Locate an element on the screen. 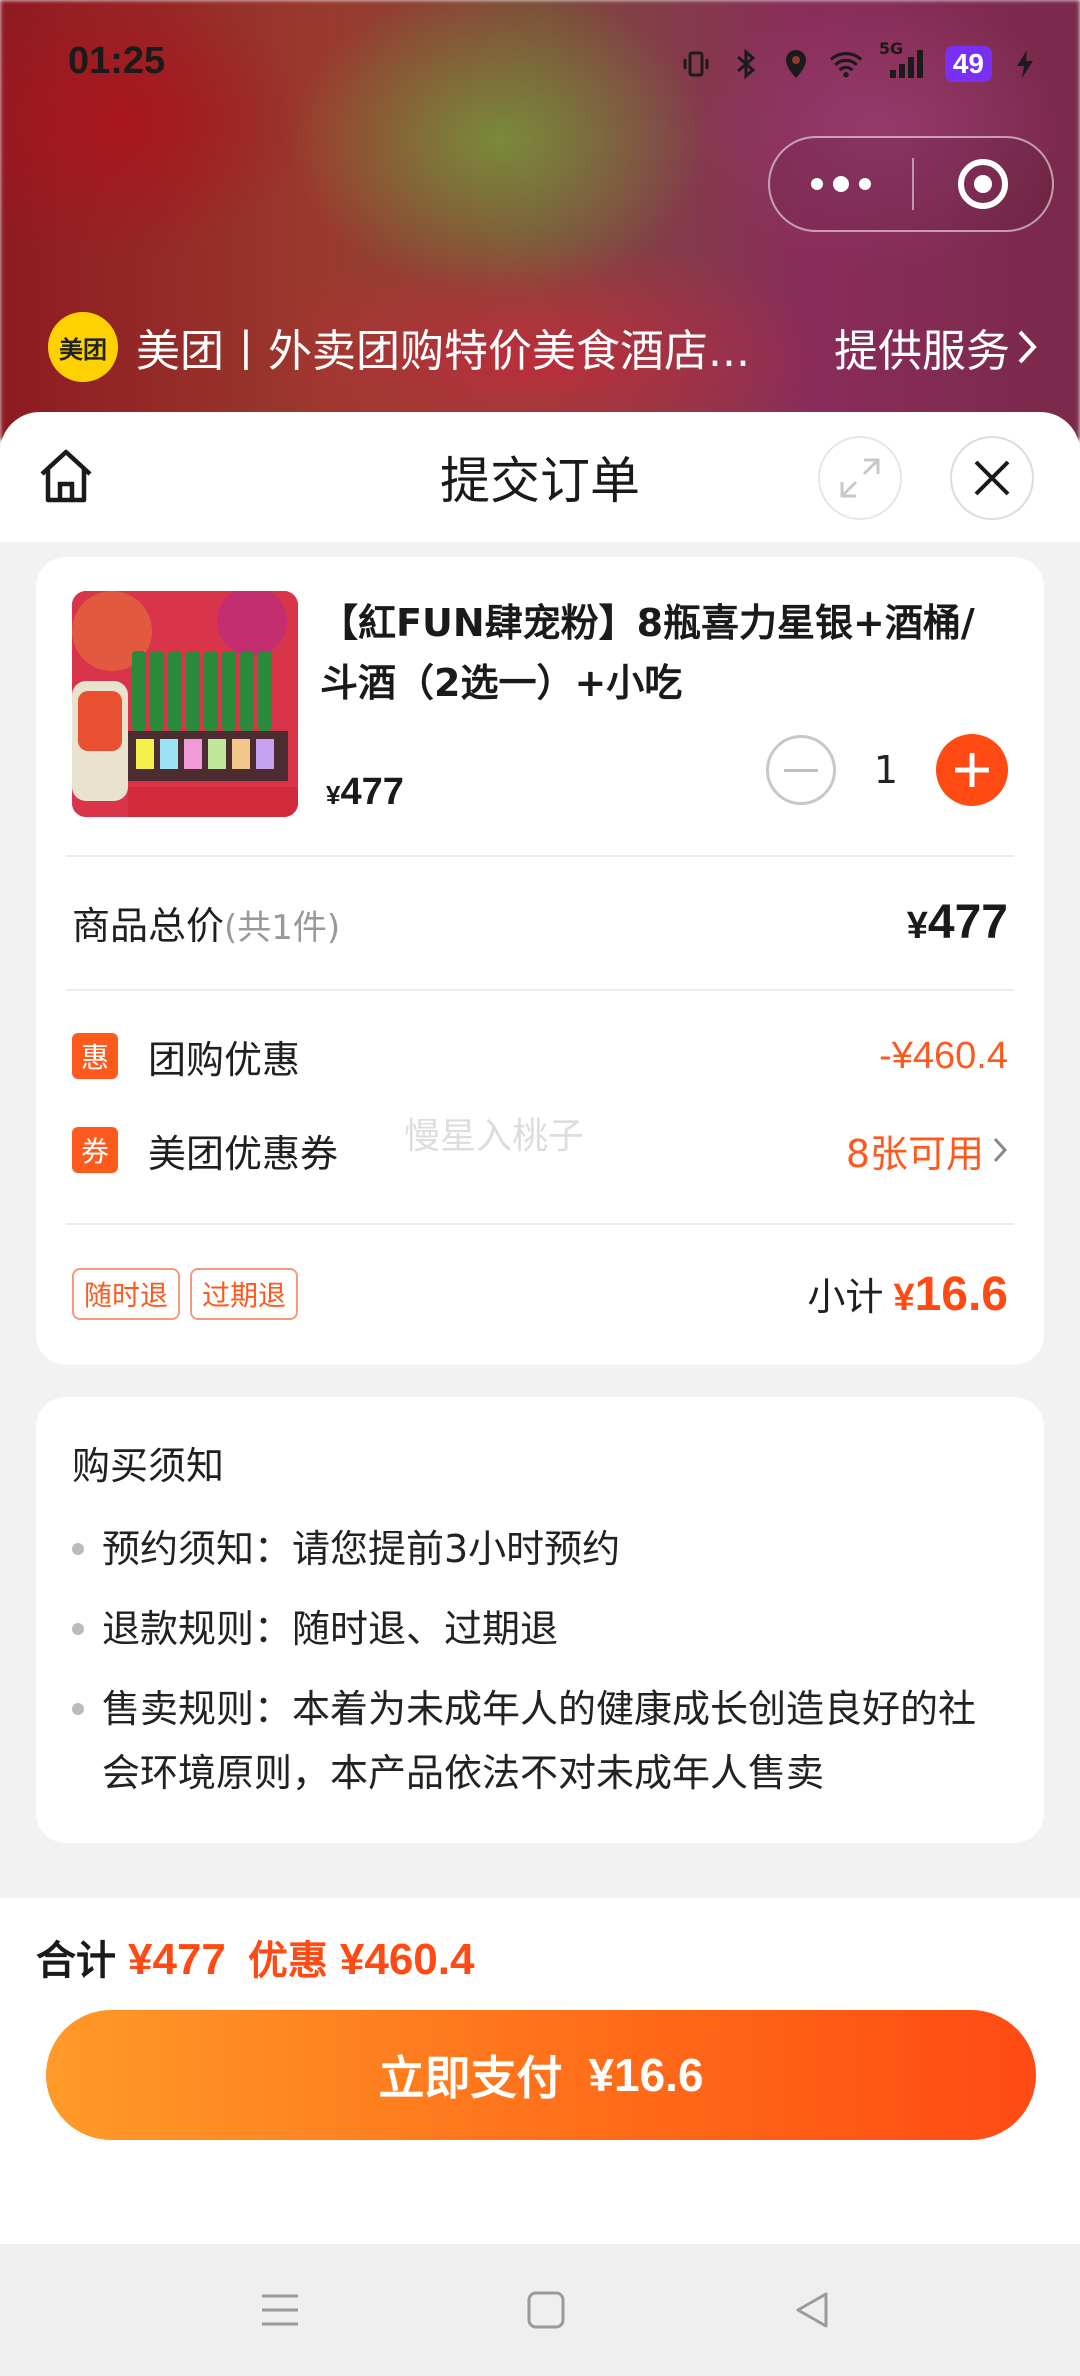 The image size is (1080, 2376). coupon-available: 8张可用 is located at coordinates (927, 1150).